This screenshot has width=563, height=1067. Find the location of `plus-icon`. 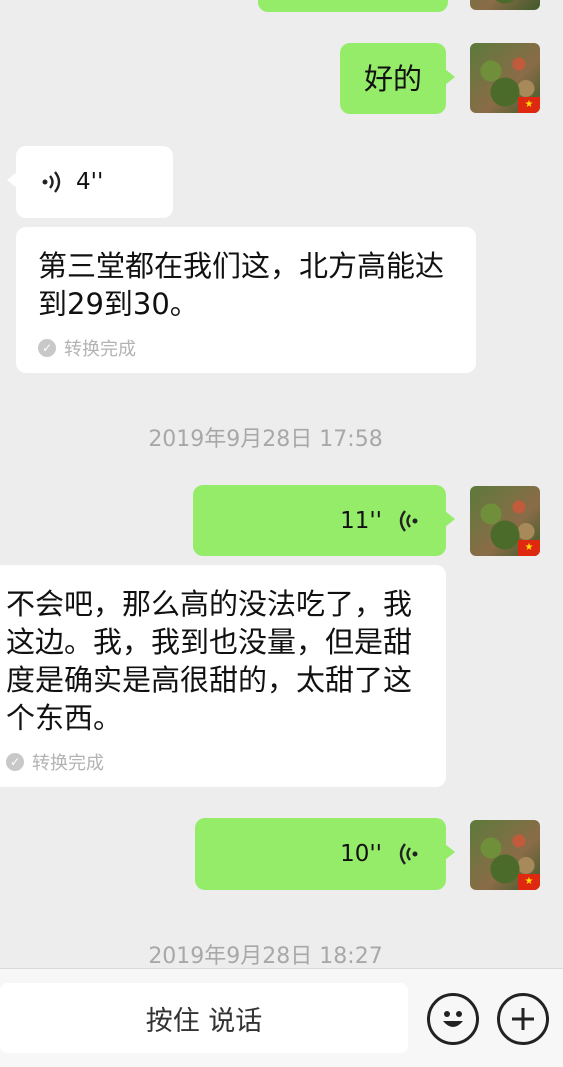

plus-icon is located at coordinates (523, 1019).